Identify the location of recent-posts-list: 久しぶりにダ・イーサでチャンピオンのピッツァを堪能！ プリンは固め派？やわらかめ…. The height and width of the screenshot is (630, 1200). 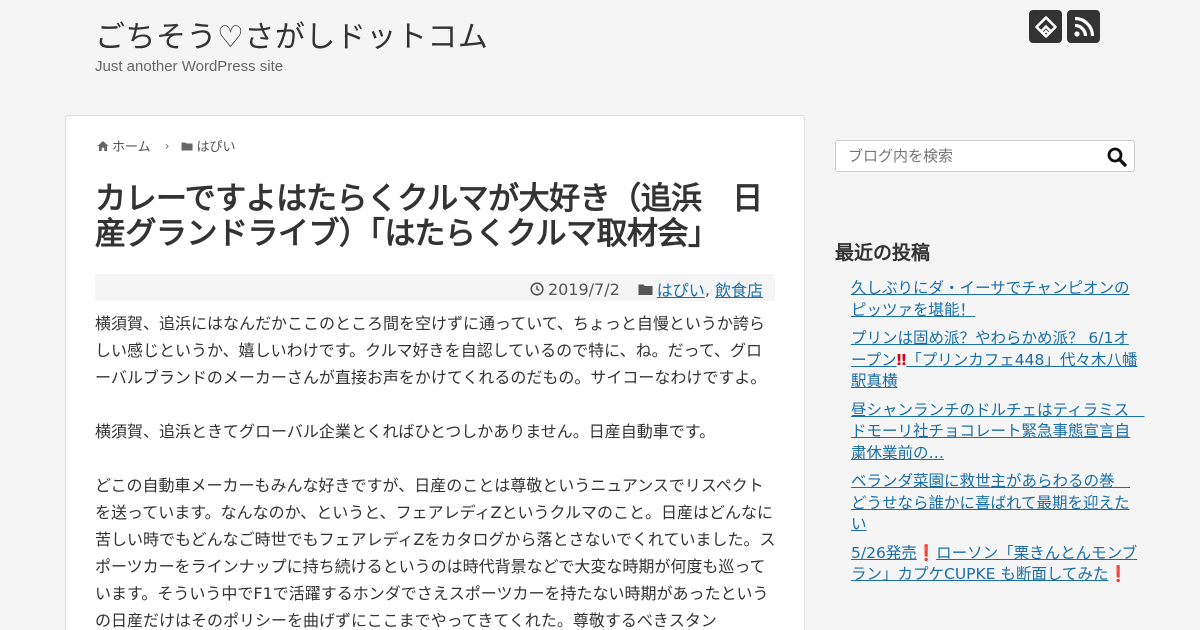
(998, 435).